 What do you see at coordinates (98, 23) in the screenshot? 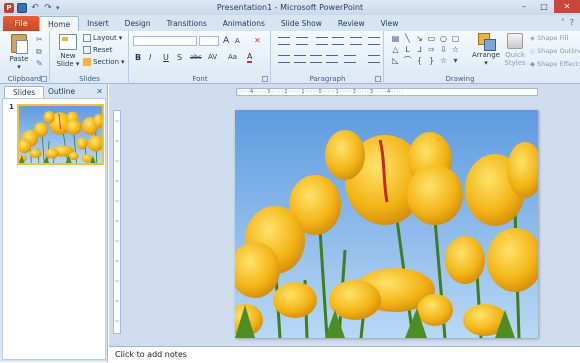
I see `tab-insert: Insert` at bounding box center [98, 23].